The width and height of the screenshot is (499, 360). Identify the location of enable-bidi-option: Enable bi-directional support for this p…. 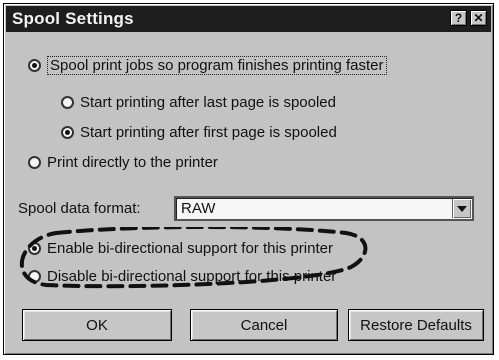
(180, 248).